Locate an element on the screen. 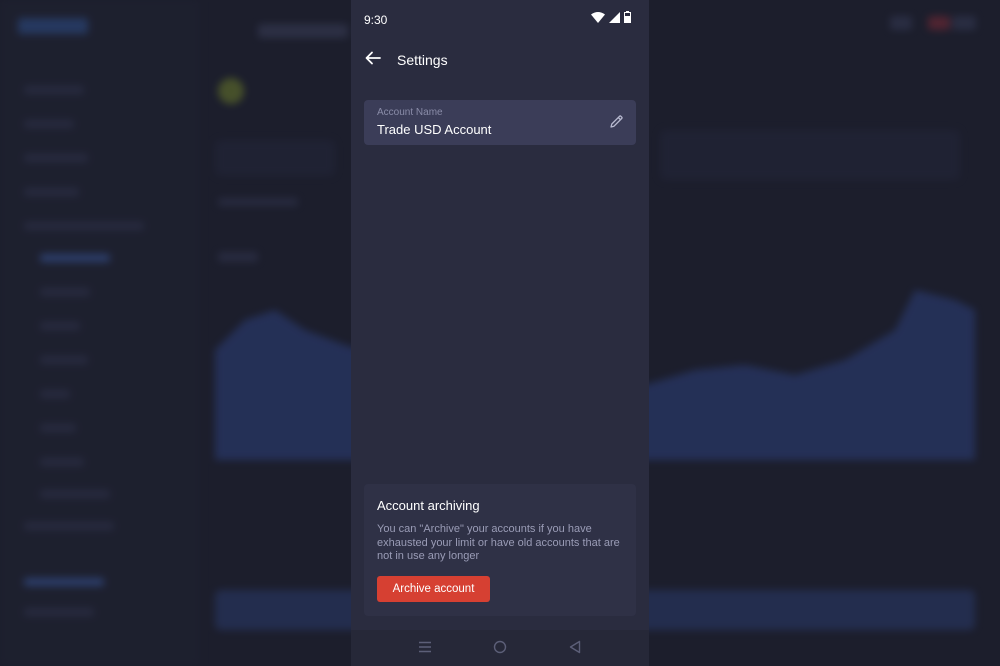 This screenshot has width=1000, height=666. arrow-left-icon is located at coordinates (373, 60).